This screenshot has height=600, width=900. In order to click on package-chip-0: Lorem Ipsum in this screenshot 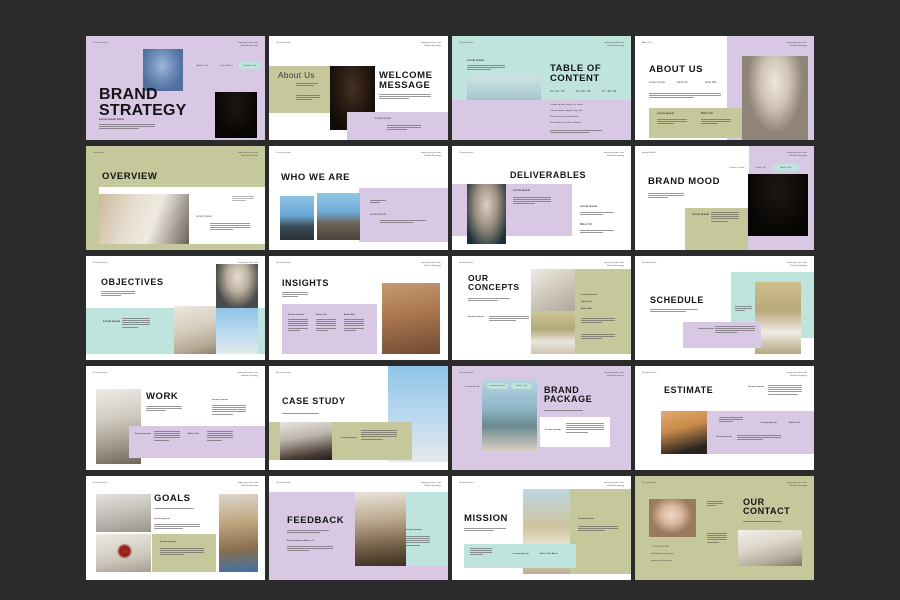, I will do `click(497, 386)`.